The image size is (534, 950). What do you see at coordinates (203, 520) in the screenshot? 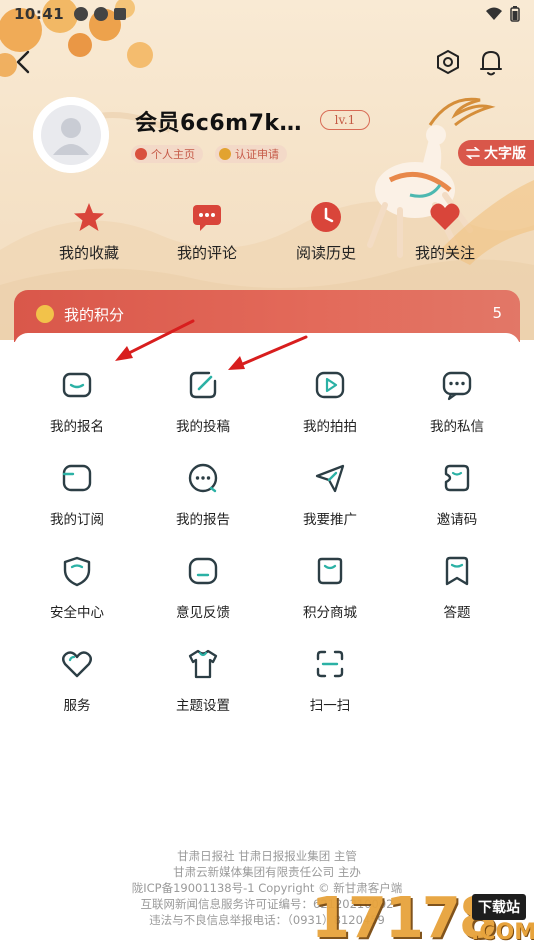
I see `grid-label: 我的报告` at bounding box center [203, 520].